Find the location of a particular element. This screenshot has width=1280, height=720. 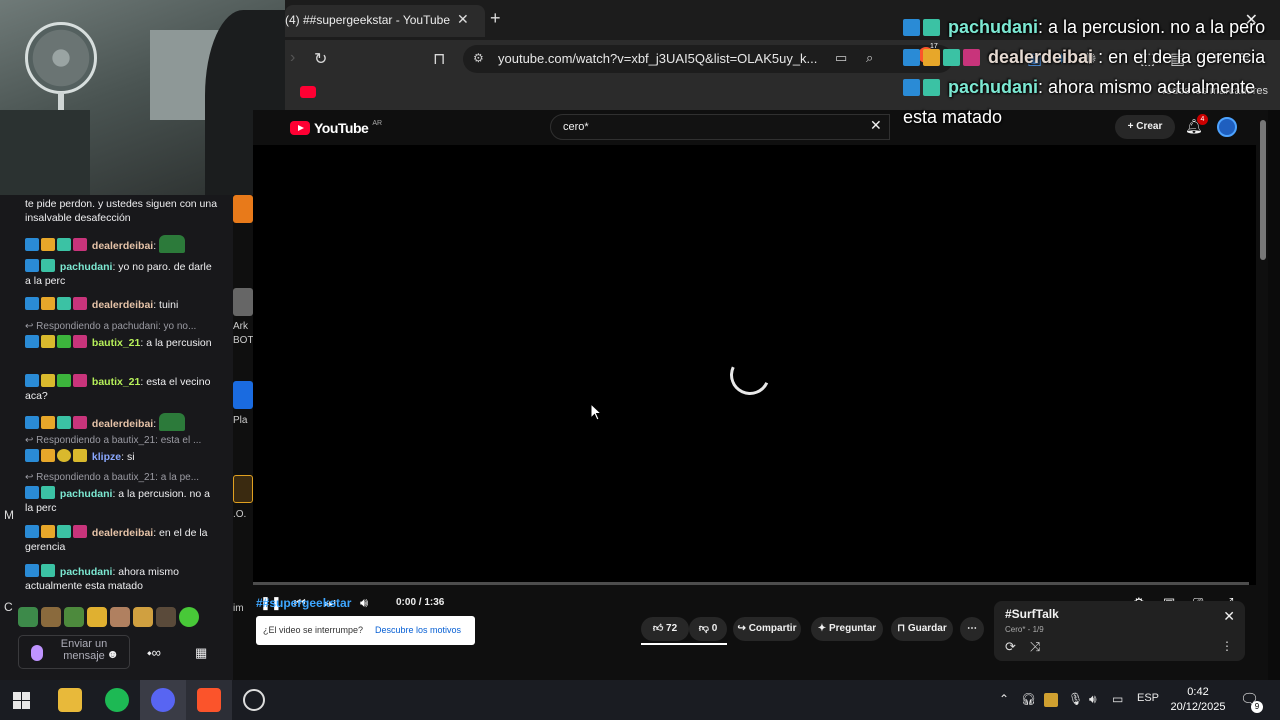

browser-tab-active: (4) ##supergeekstar - YouTube ✕ is located at coordinates (385, 21).